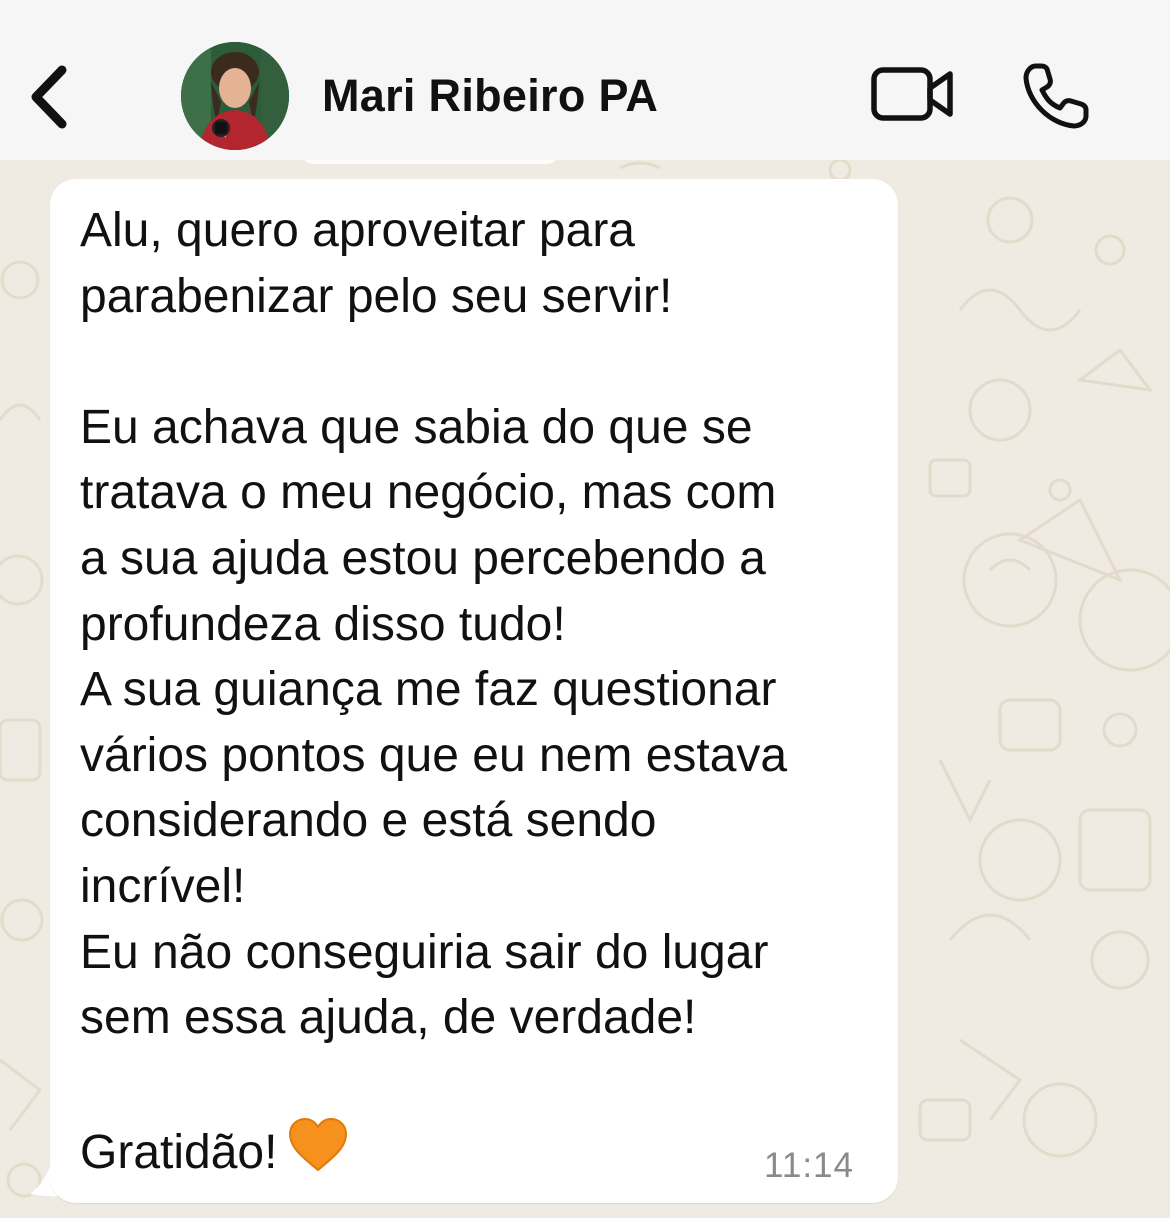  What do you see at coordinates (428, 690) in the screenshot?
I see `message-line: A sua guiança me faz questionar` at bounding box center [428, 690].